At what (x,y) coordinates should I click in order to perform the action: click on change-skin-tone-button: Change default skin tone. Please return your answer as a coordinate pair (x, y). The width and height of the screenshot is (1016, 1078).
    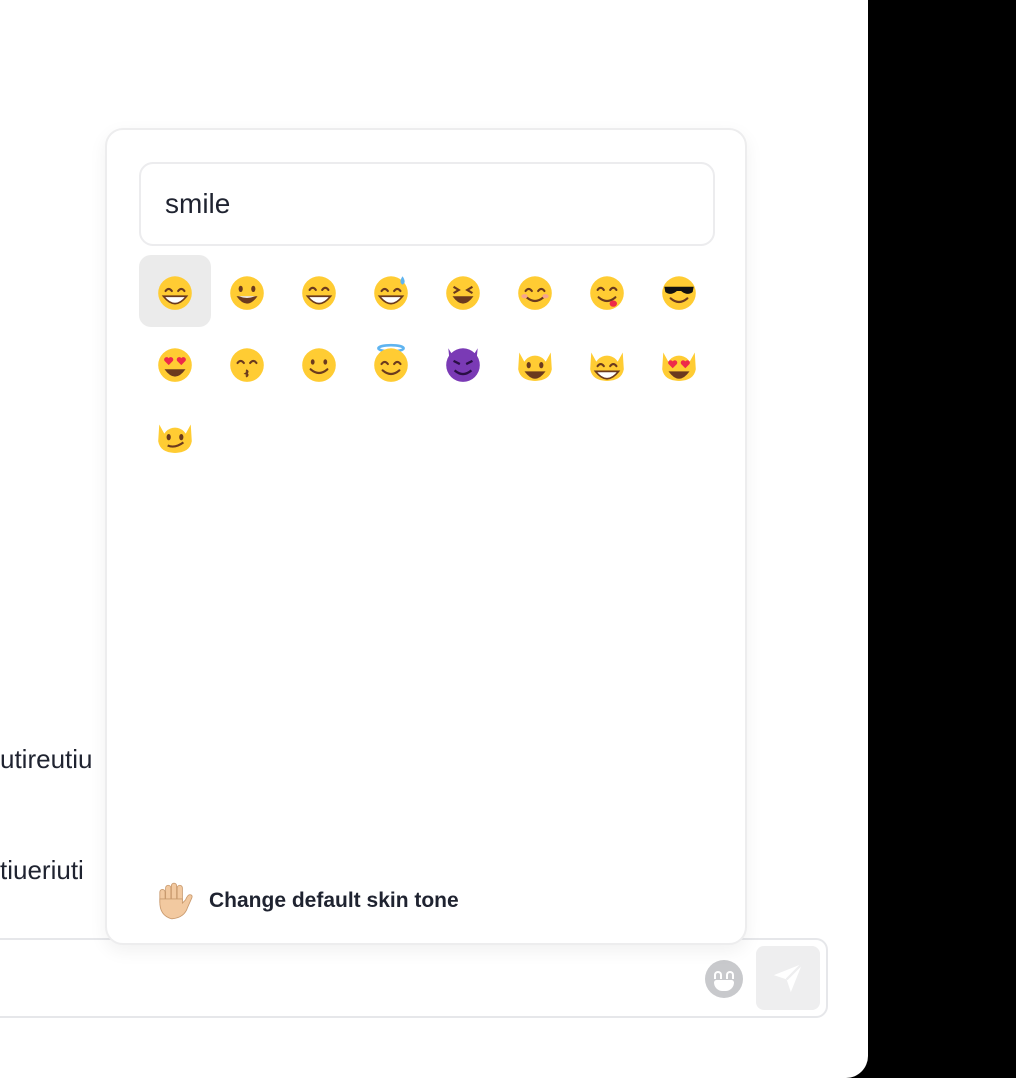
    Looking at the image, I should click on (306, 901).